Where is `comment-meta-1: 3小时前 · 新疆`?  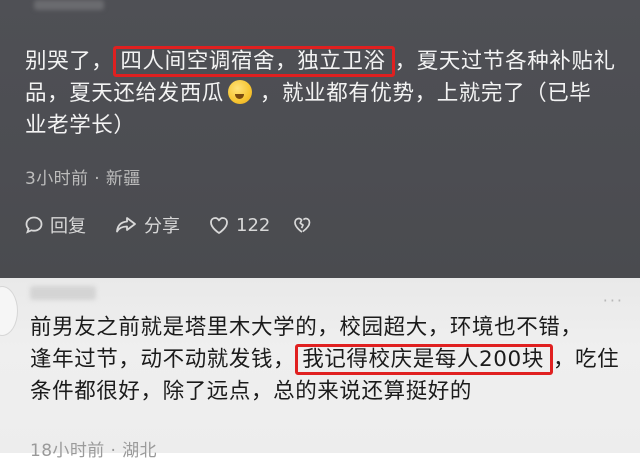 comment-meta-1: 3小时前 · 新疆 is located at coordinates (83, 176).